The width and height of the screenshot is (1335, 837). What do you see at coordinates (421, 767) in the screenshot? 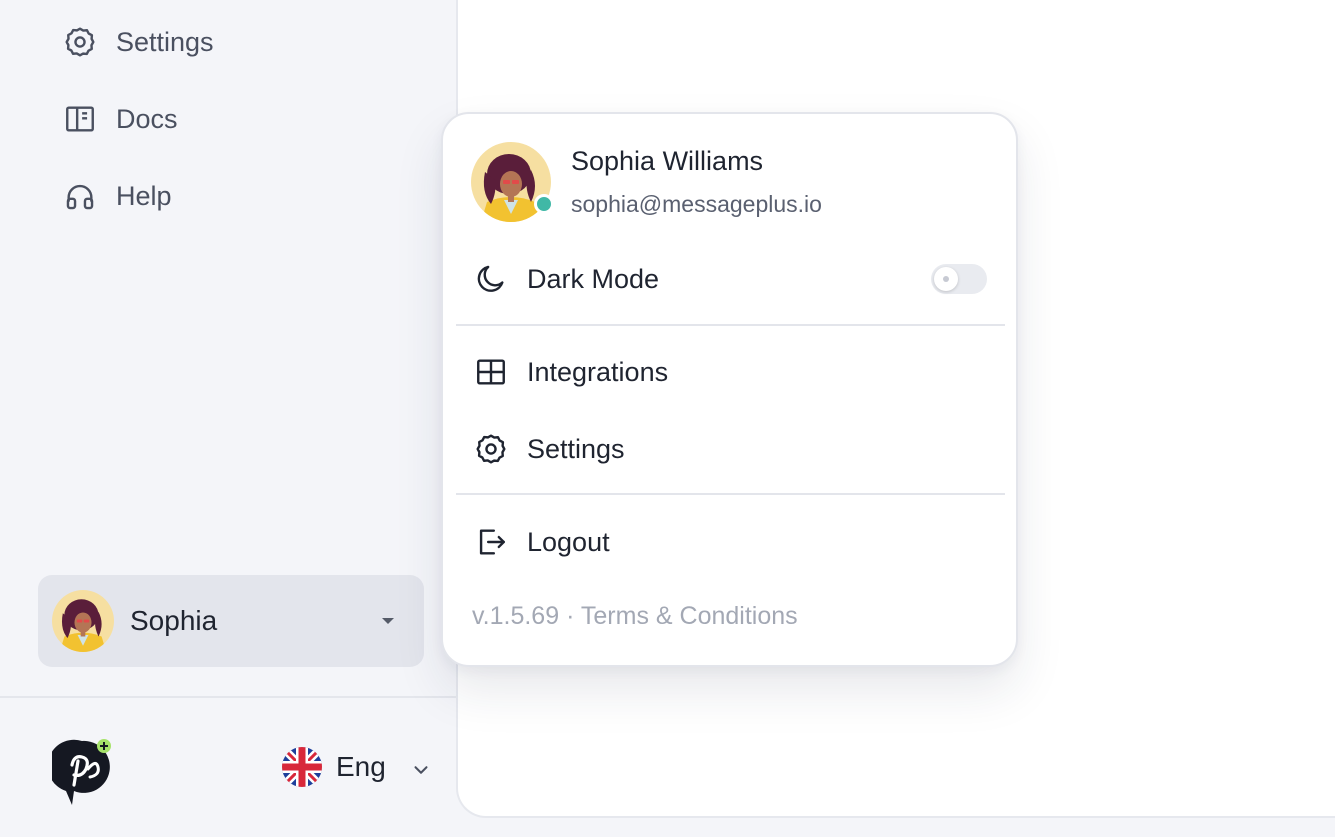
I see `chevron-down-icon` at bounding box center [421, 767].